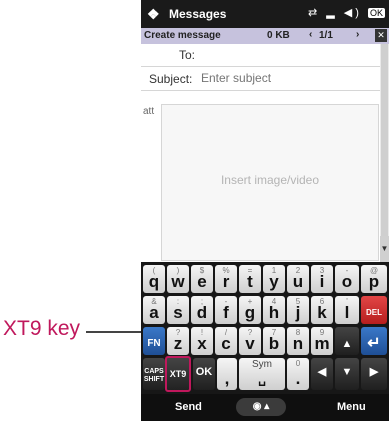 The image size is (389, 421). What do you see at coordinates (202, 279) in the screenshot?
I see `key-e: $ e` at bounding box center [202, 279].